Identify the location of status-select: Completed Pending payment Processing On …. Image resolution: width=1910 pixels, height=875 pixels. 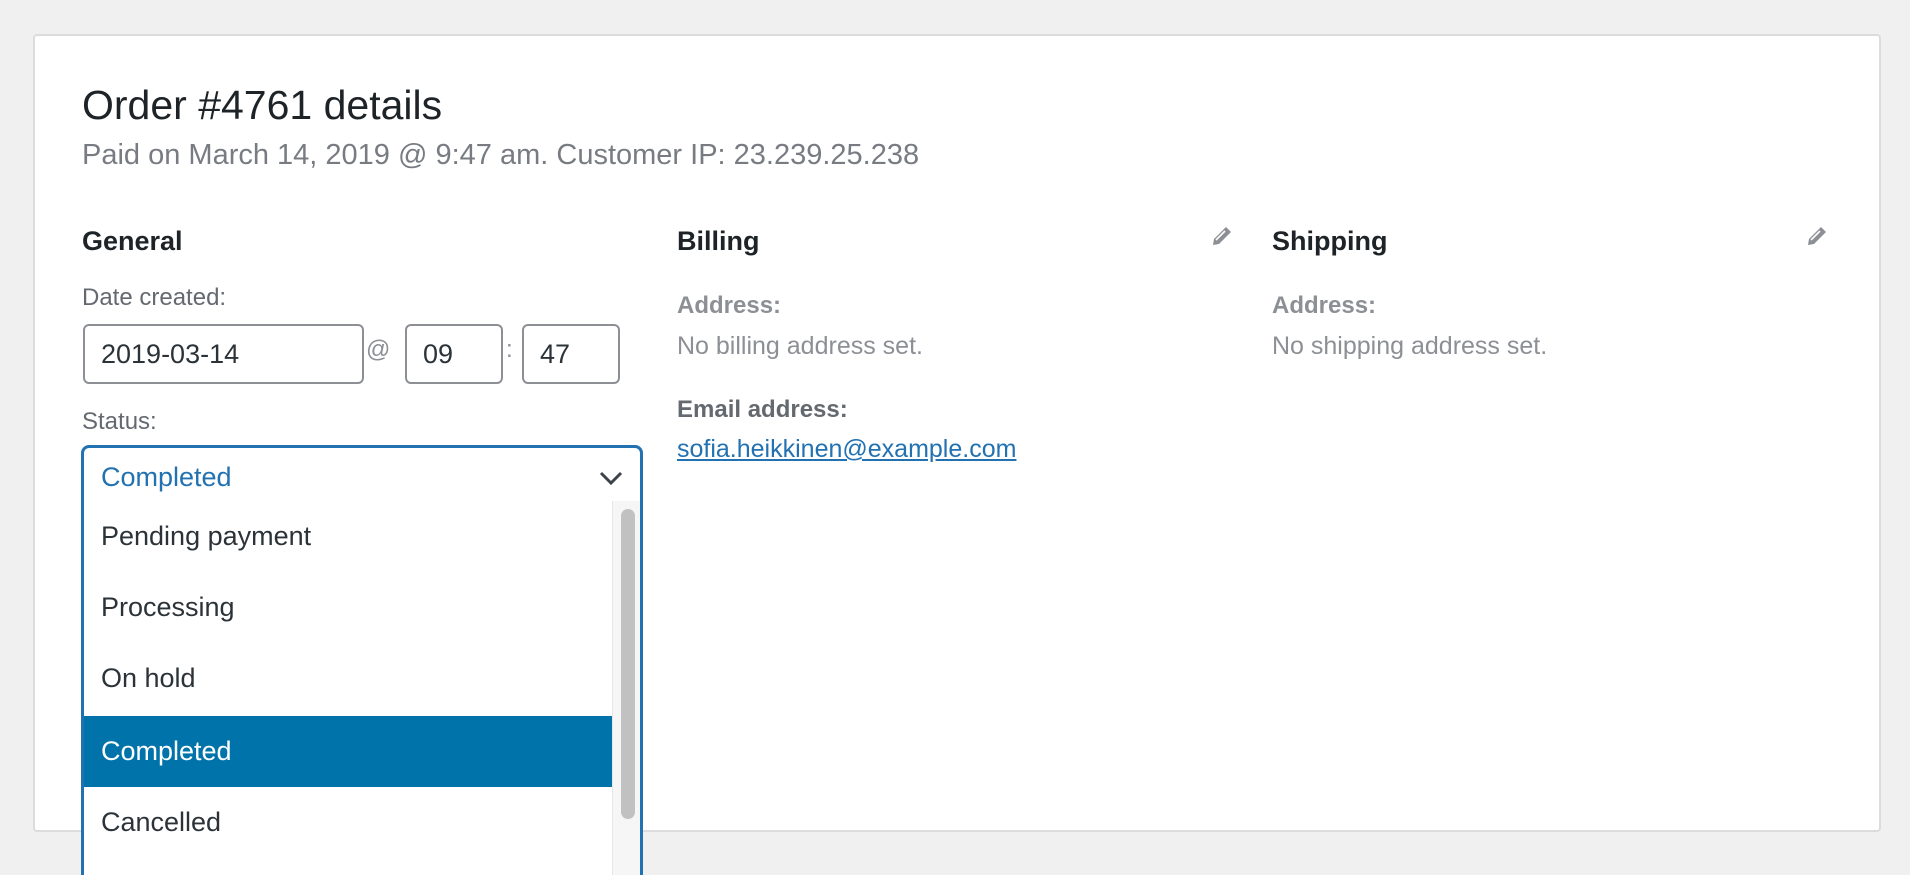
(362, 660).